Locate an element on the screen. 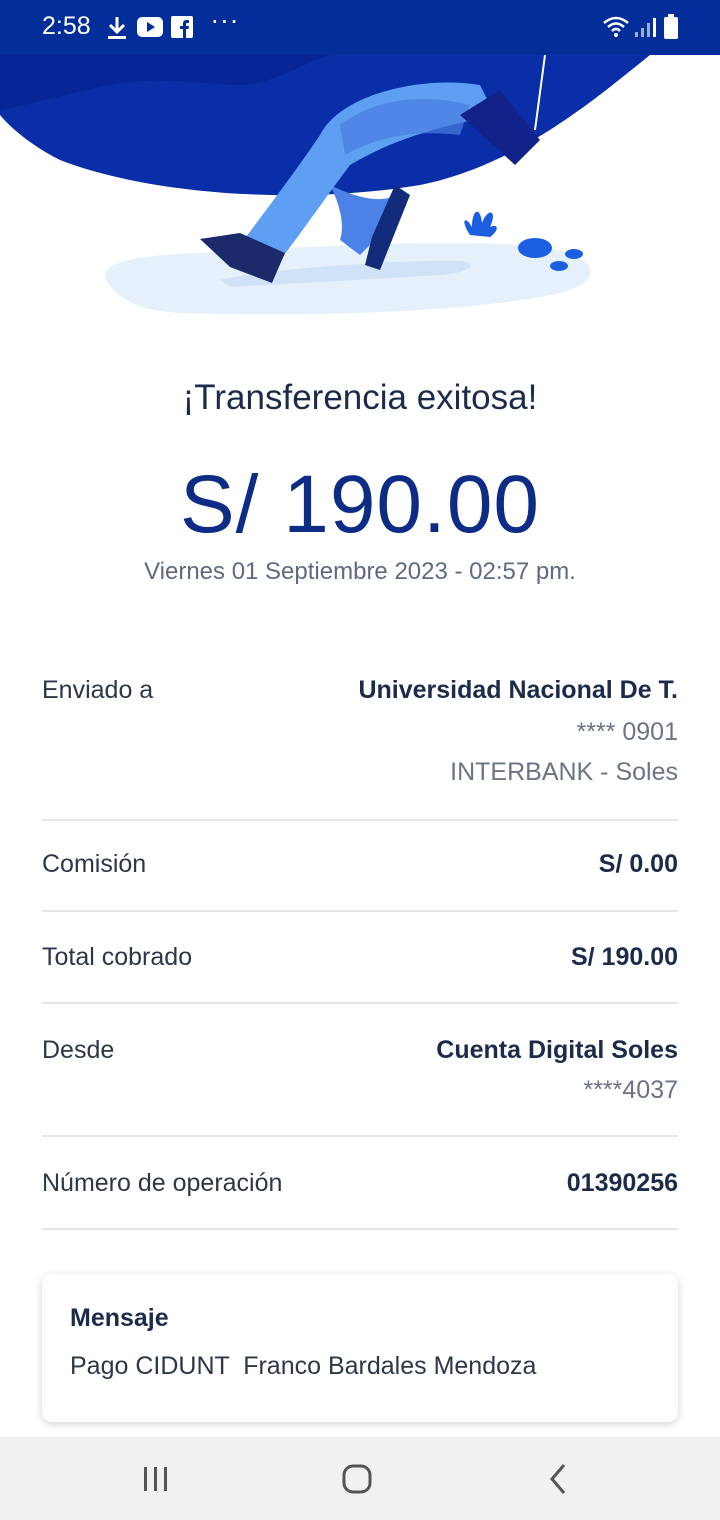 The height and width of the screenshot is (1520, 720). from-account-name: Cuenta Digital Soles is located at coordinates (557, 1050).